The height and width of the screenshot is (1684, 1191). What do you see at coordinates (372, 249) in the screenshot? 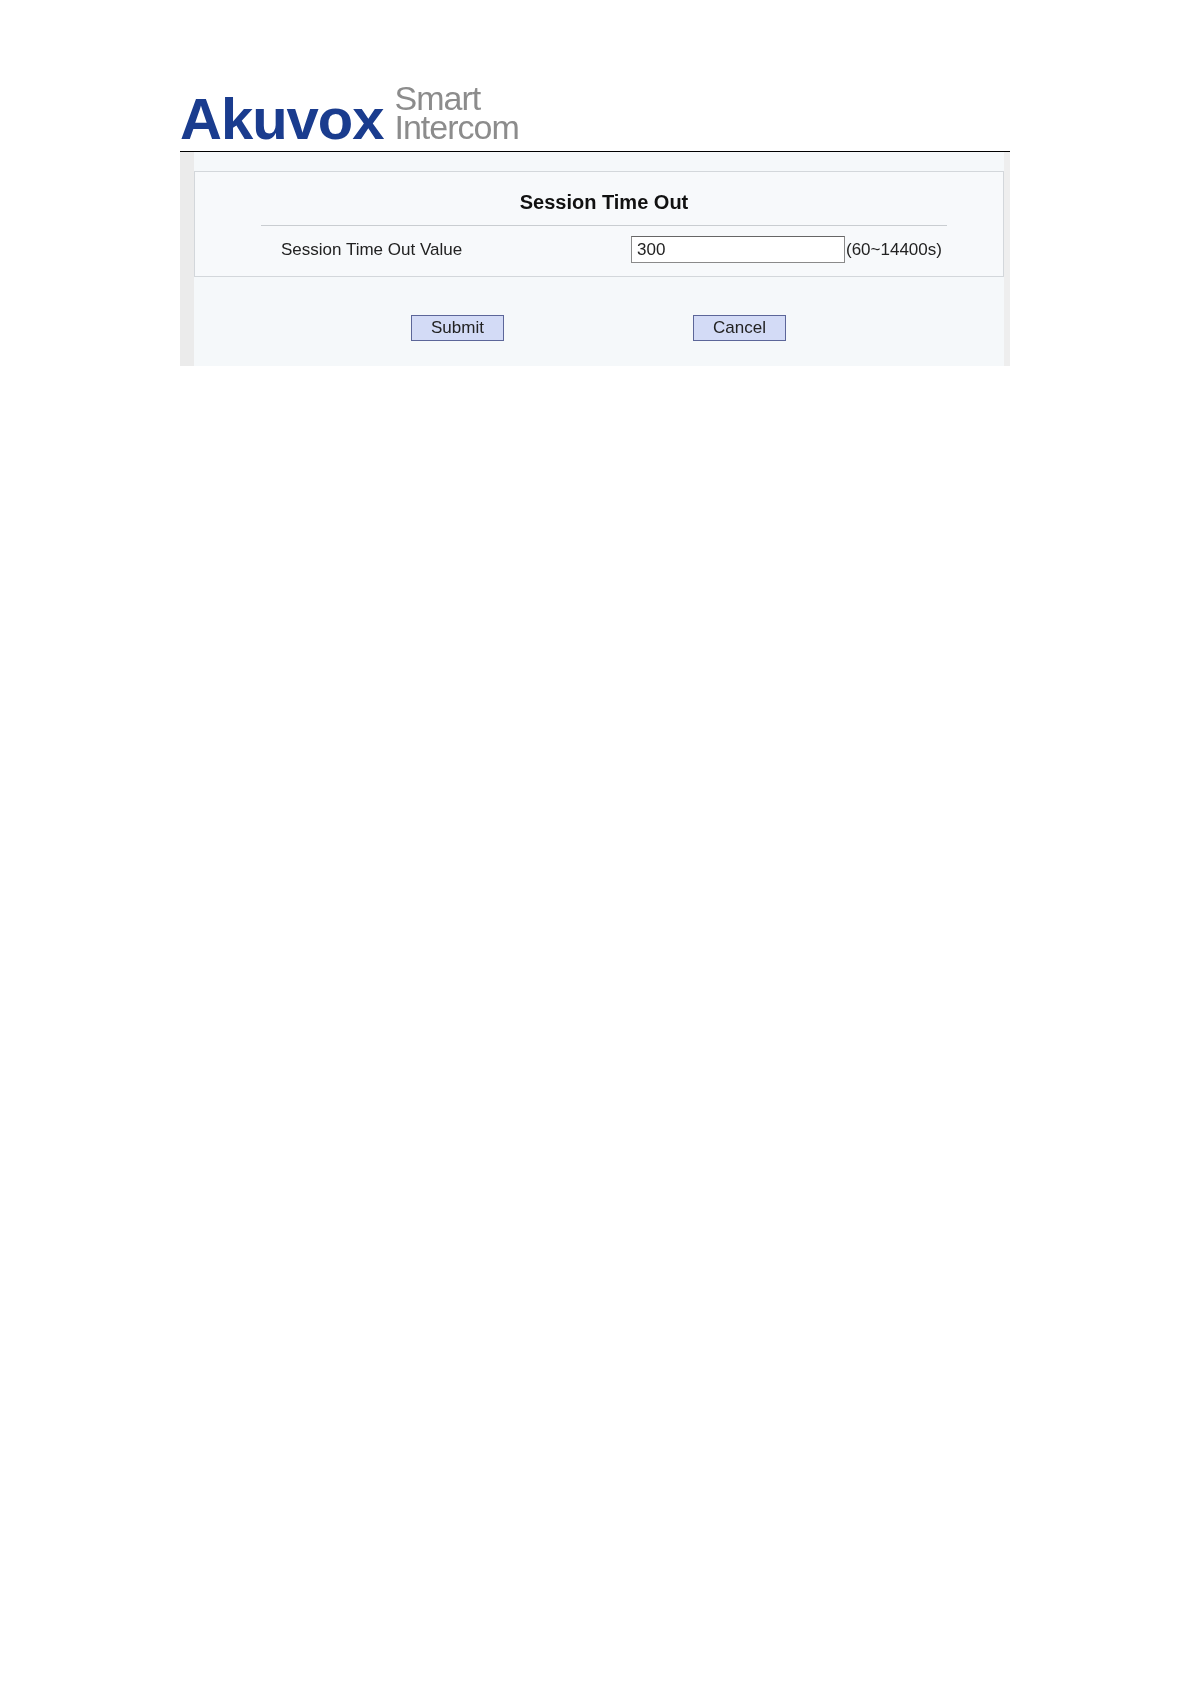
I see `field-label: Session Time Out Value` at bounding box center [372, 249].